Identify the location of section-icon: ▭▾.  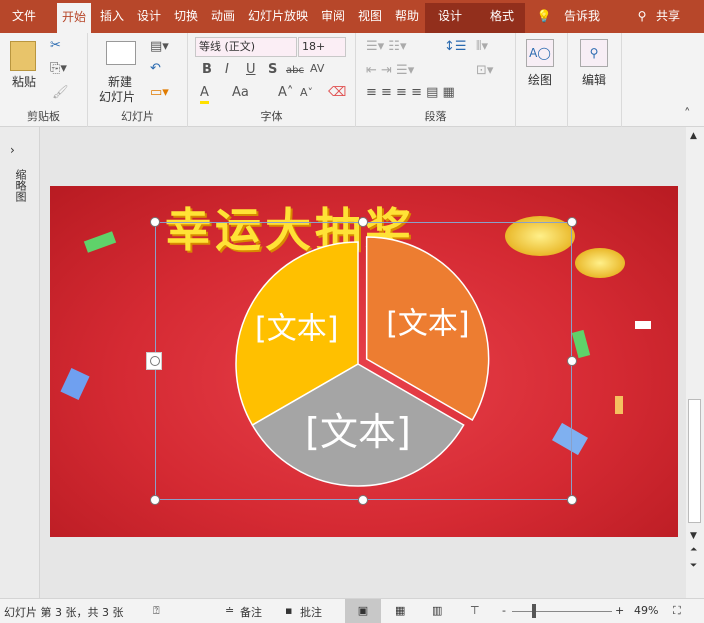
(159, 93).